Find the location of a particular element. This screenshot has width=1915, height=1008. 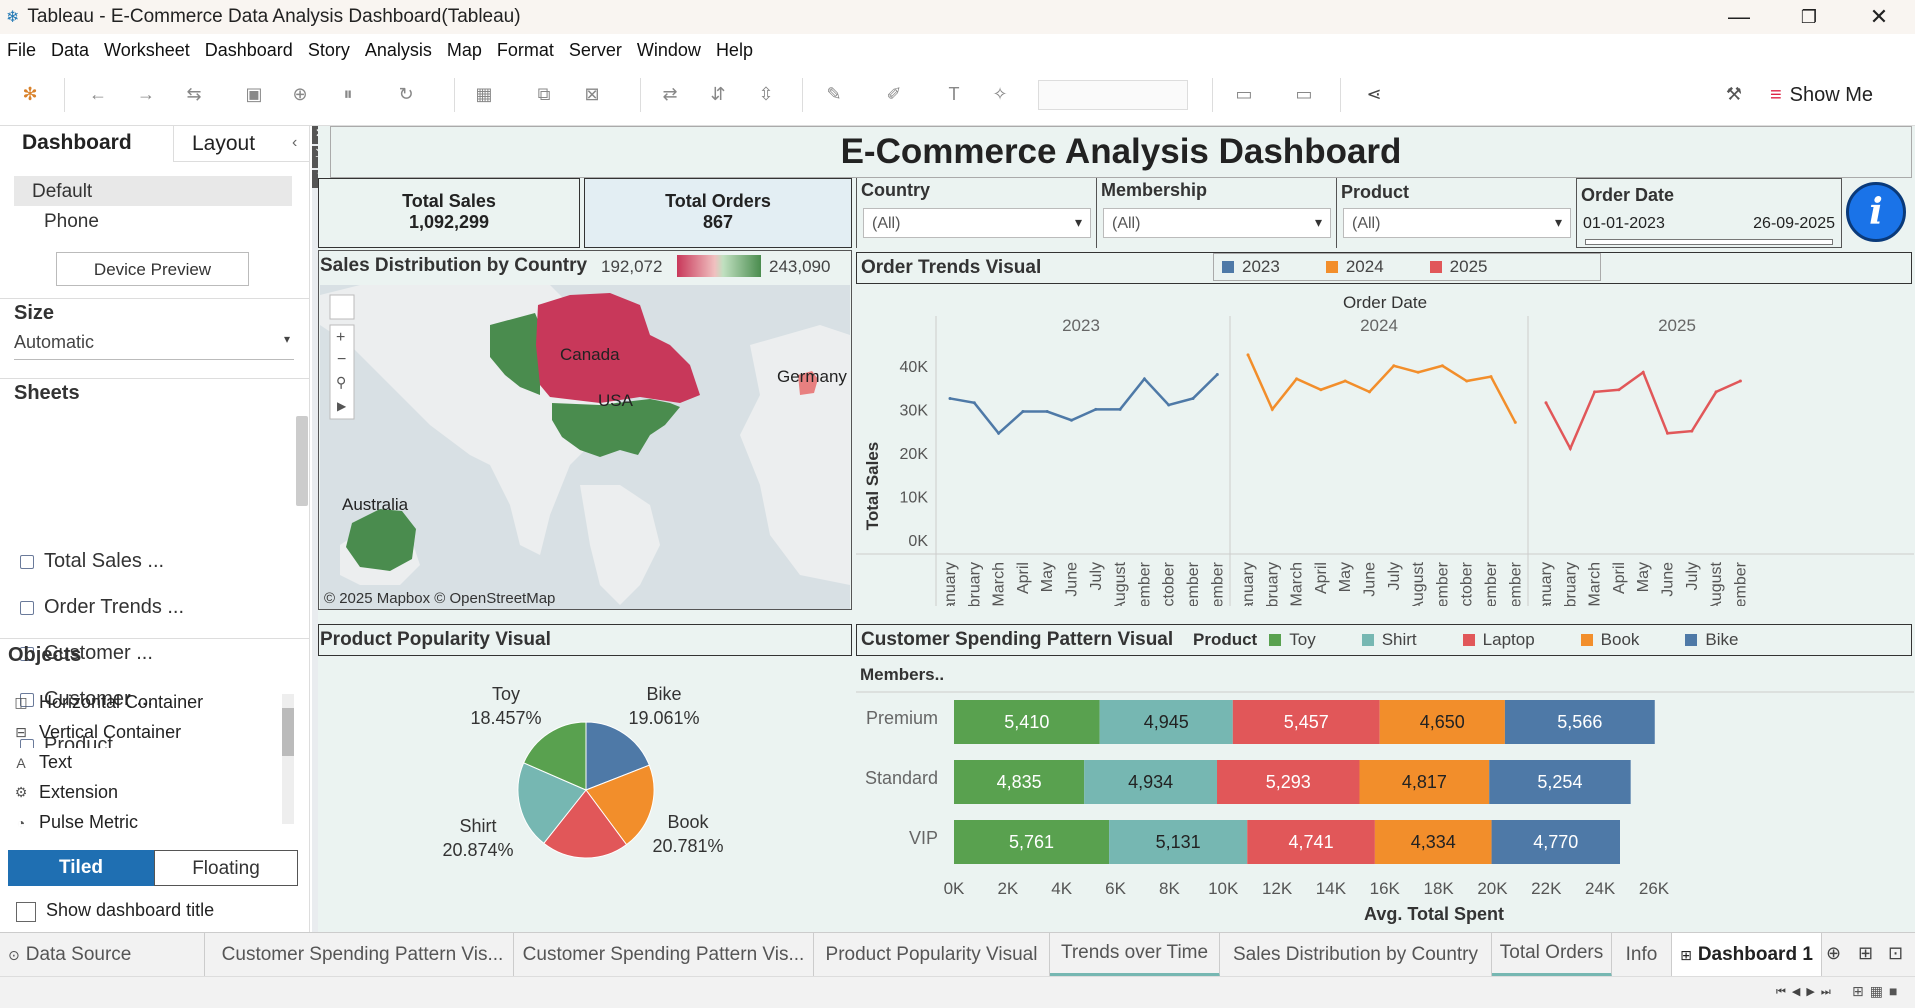

object-horizontal-container: ◫ Horizontal Container is located at coordinates (108, 702).